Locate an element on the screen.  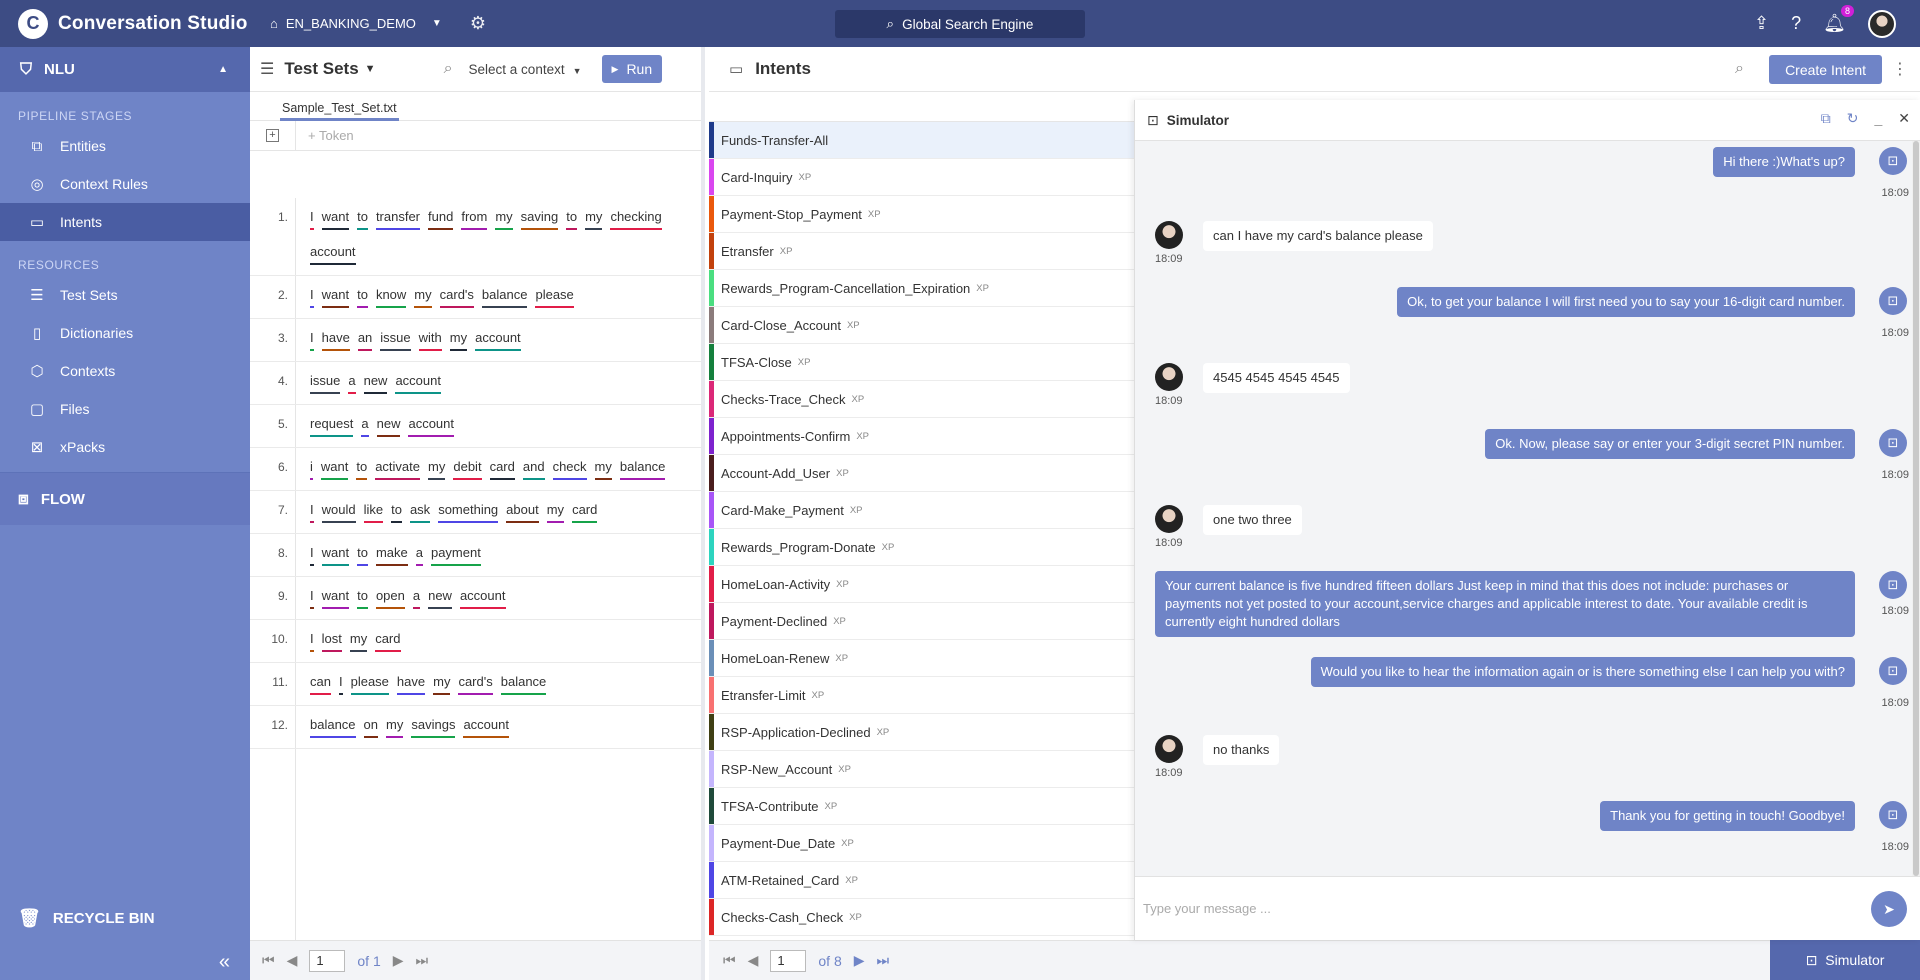
token: check is located at coordinates (569, 469).